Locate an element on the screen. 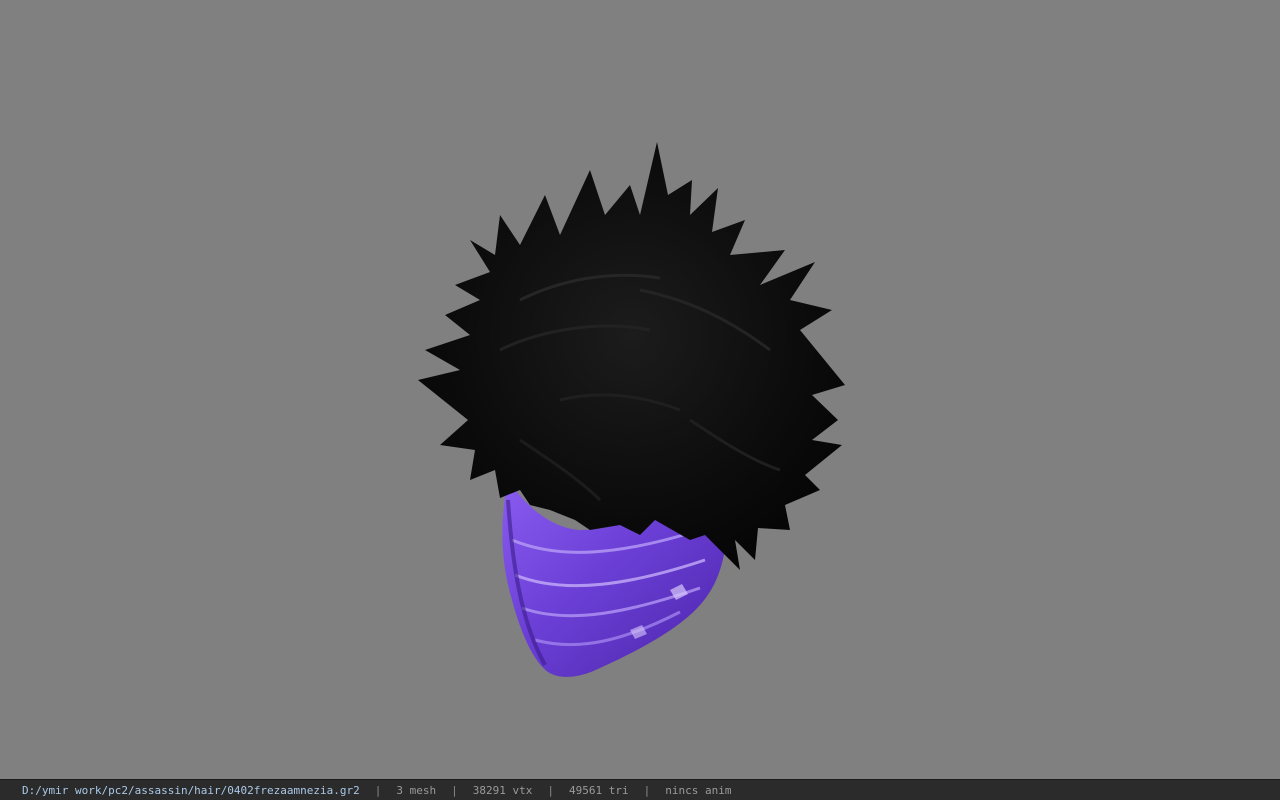 This screenshot has width=1280, height=800. triangle-count: 49561 tri is located at coordinates (599, 790).